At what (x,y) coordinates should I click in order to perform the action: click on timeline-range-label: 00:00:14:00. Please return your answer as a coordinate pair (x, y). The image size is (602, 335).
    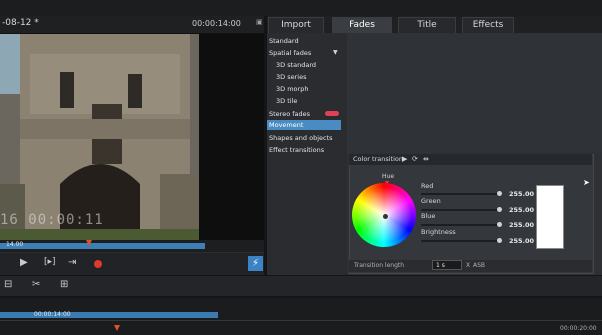
    Looking at the image, I should click on (52, 314).